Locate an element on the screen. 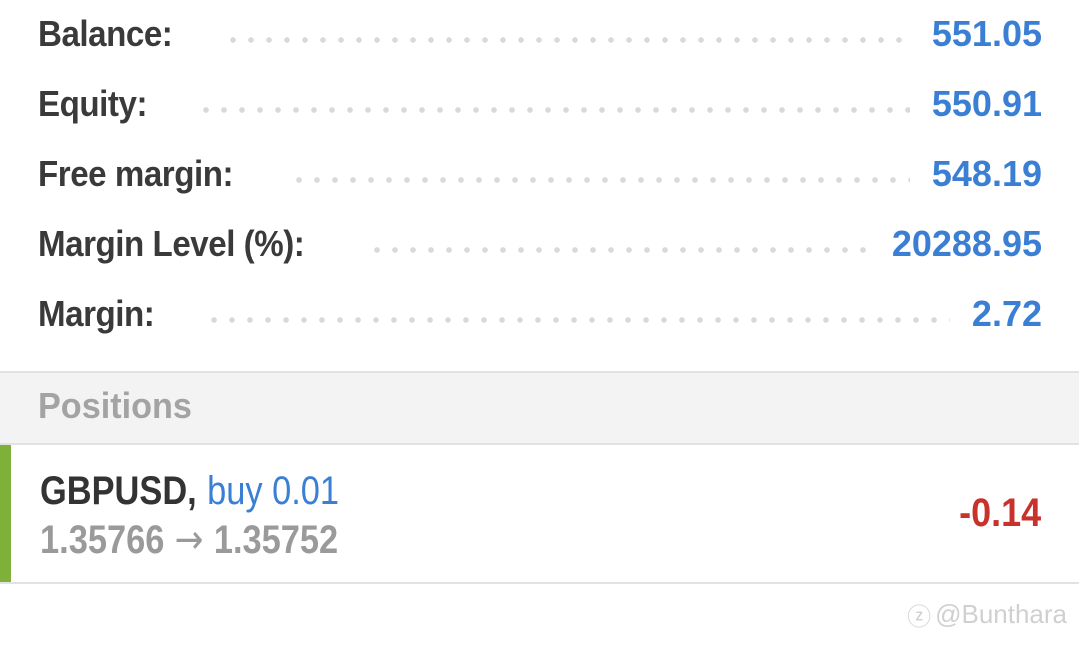 This screenshot has height=654, width=1079. balance-value: 551.05 is located at coordinates (986, 33).